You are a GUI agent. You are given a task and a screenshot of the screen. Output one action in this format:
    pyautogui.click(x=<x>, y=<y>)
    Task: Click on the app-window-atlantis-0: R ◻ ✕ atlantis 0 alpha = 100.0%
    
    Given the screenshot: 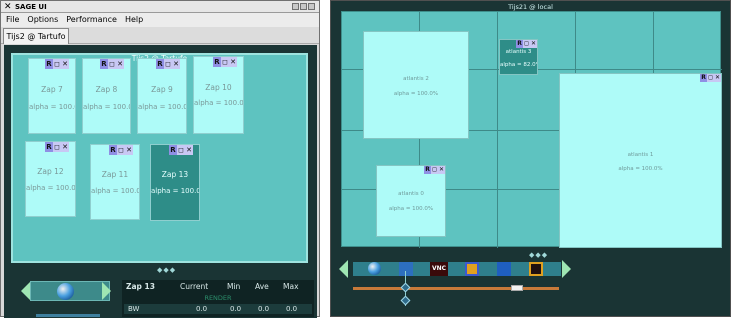 What is the action you would take?
    pyautogui.click(x=411, y=201)
    